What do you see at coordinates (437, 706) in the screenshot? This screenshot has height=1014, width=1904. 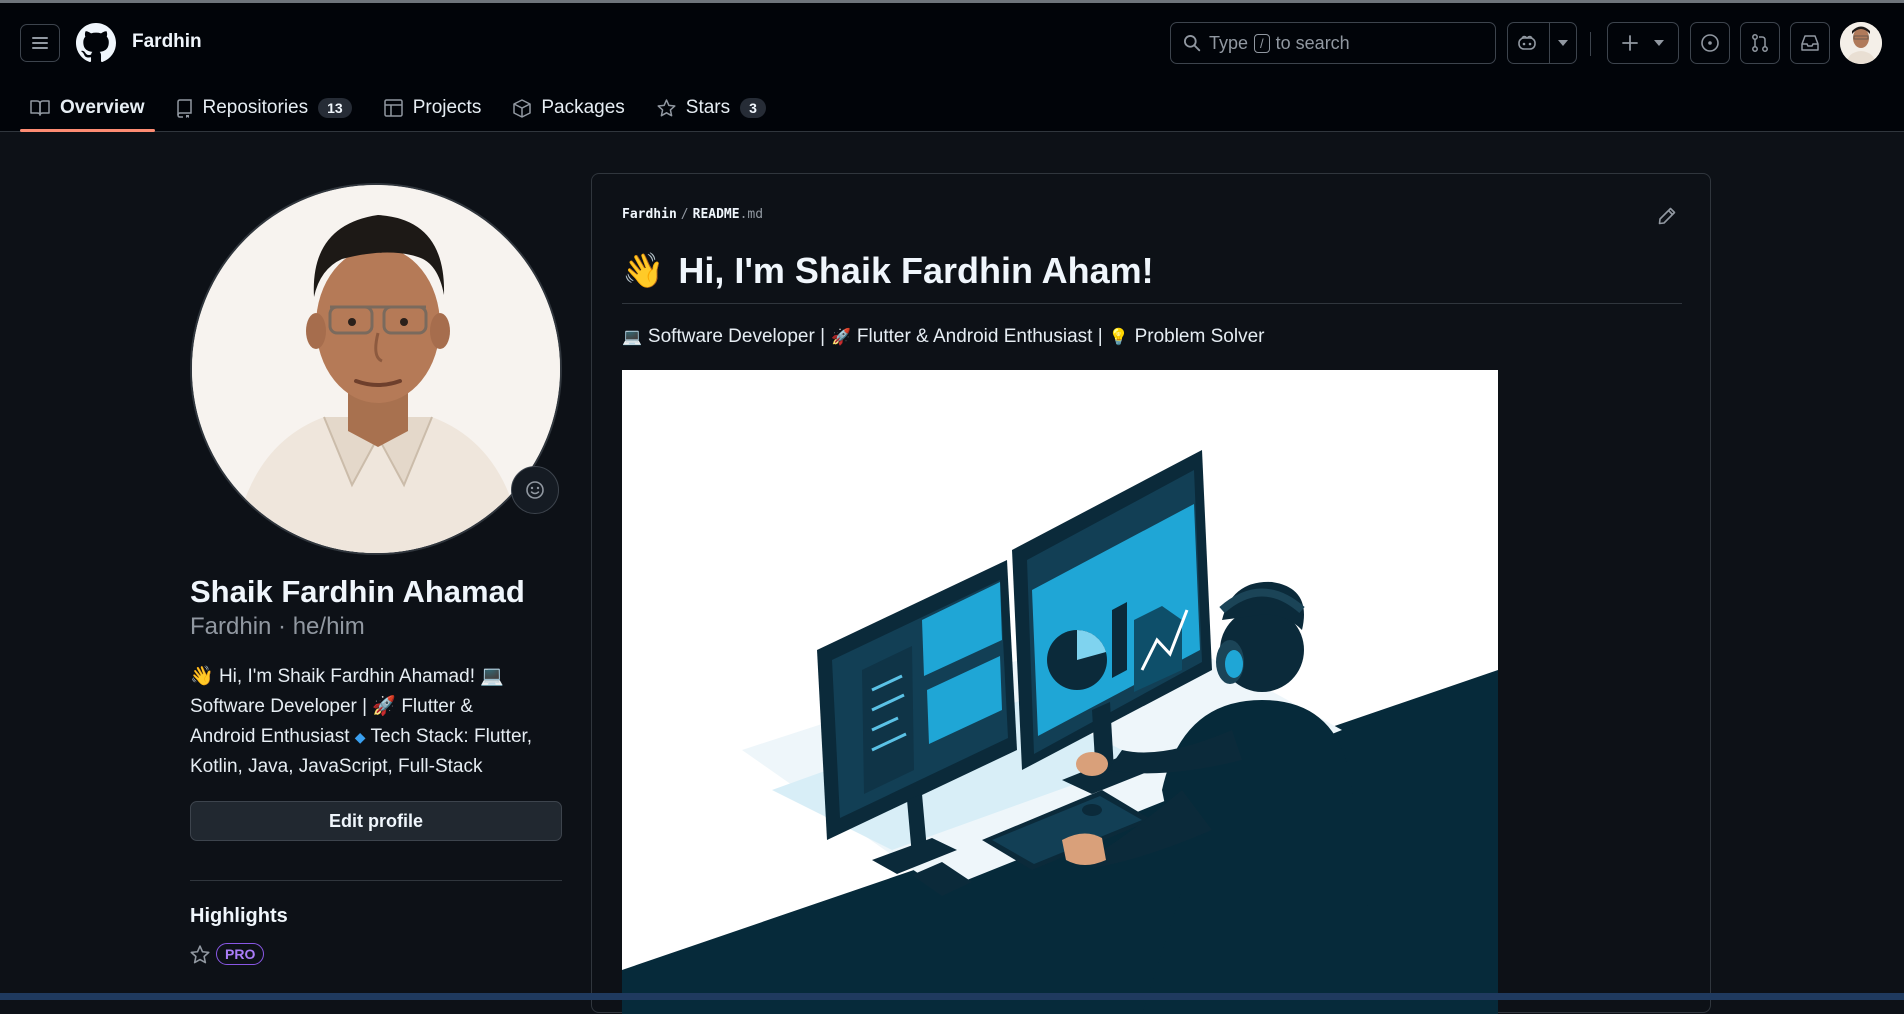 I see `bio-text: Flutter &` at bounding box center [437, 706].